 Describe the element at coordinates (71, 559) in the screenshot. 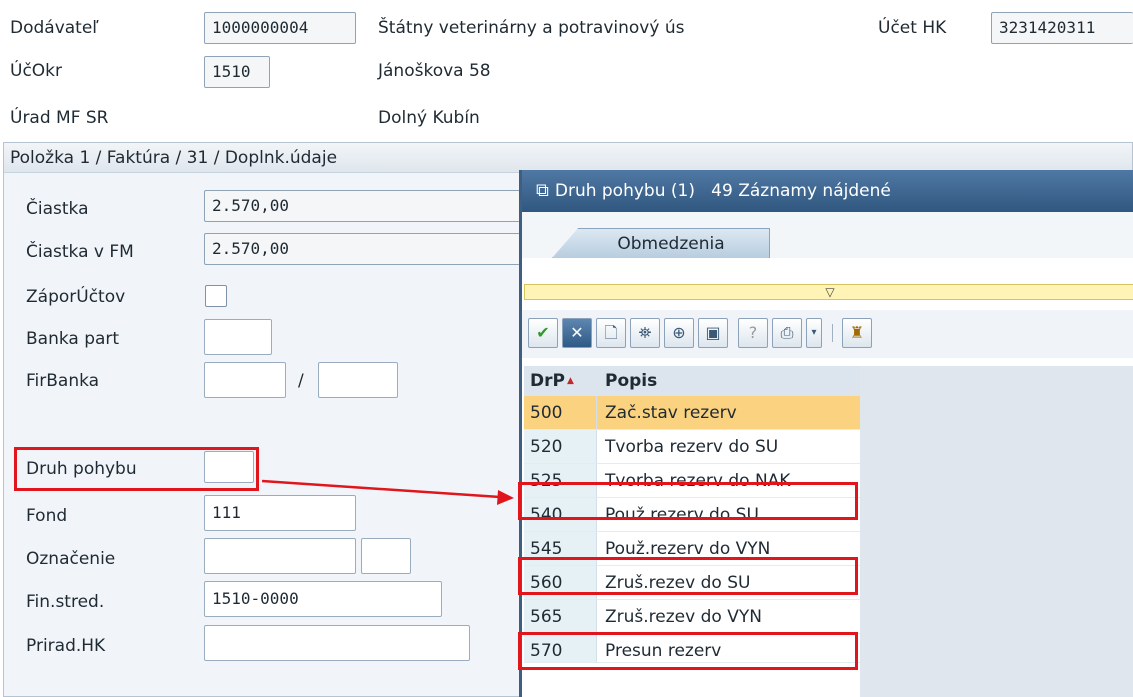

I see `designation-label: Označenie` at that location.